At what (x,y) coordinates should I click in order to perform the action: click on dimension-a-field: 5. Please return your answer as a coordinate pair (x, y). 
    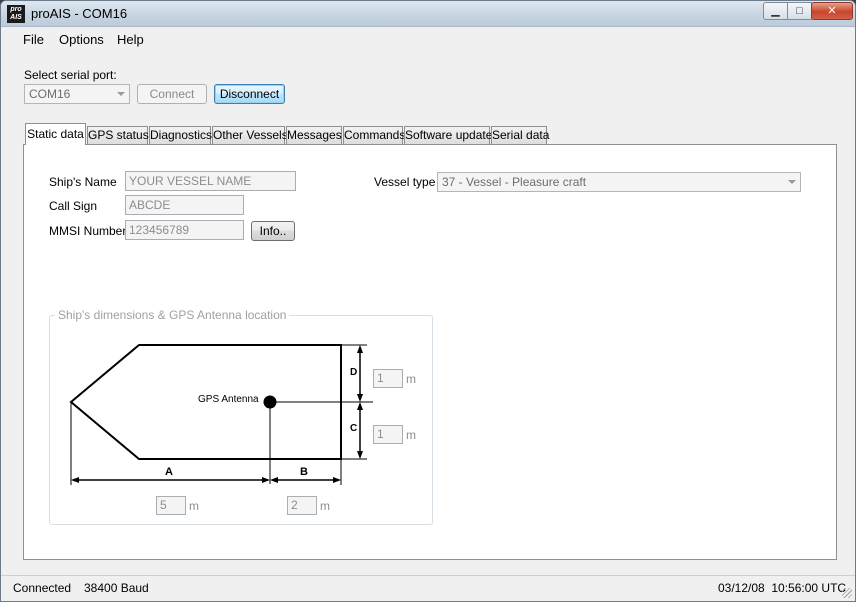
    Looking at the image, I should click on (171, 505).